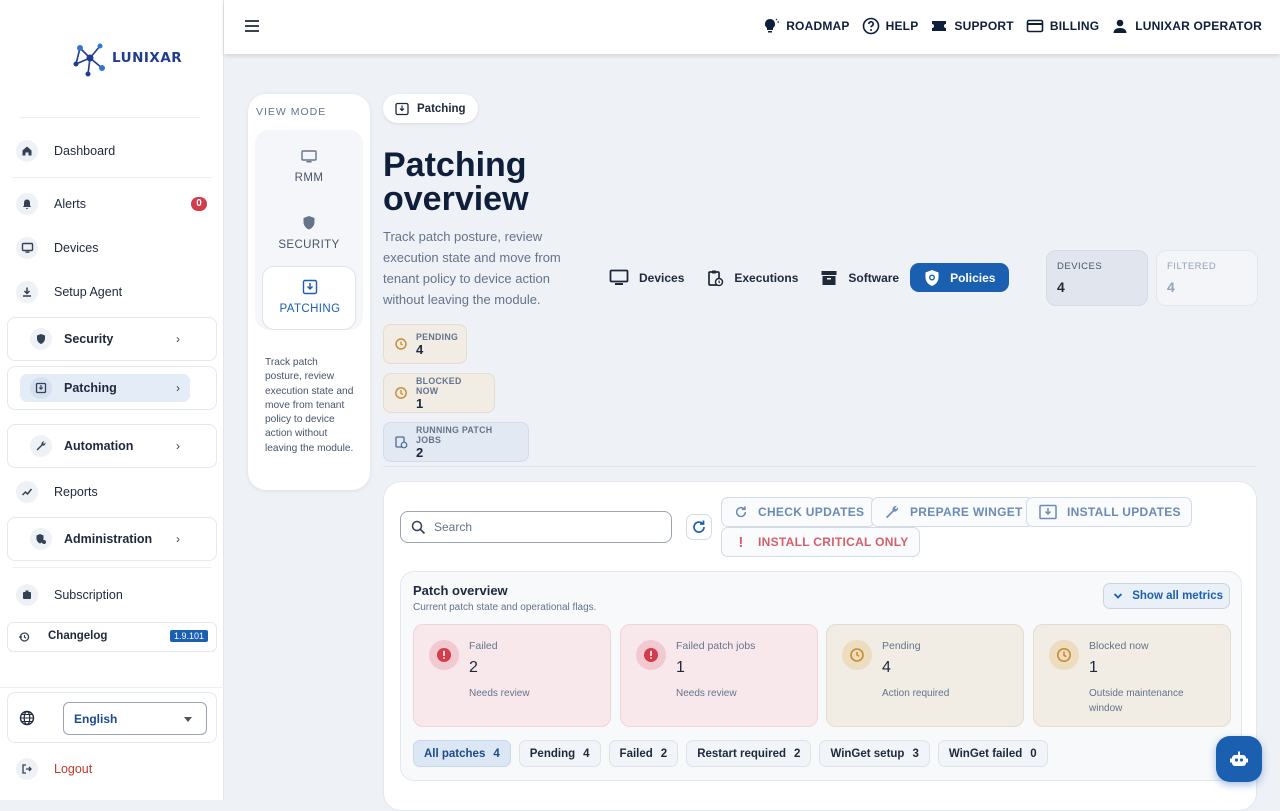 The height and width of the screenshot is (811, 1280). Describe the element at coordinates (90, 388) in the screenshot. I see `sidebar-group-label: Patching` at that location.